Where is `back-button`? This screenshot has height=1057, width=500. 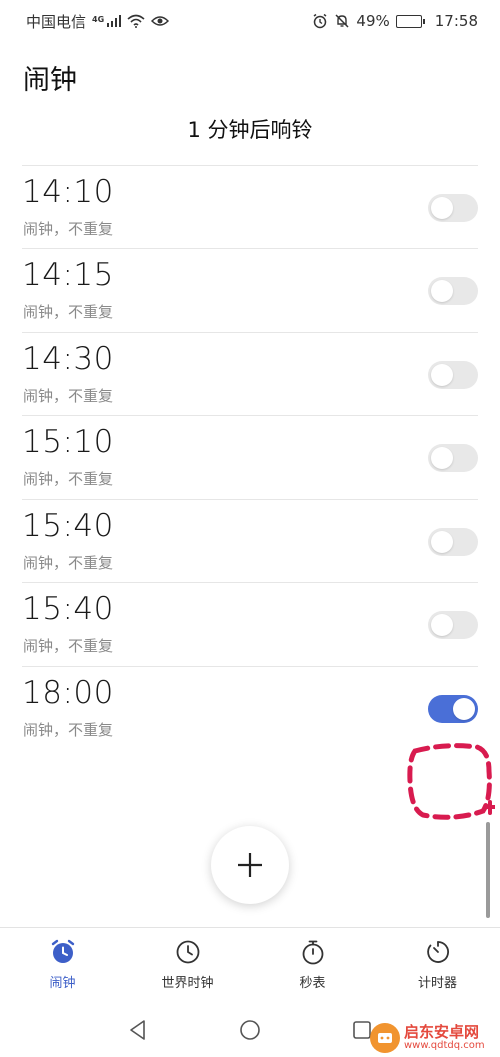 back-button is located at coordinates (138, 1030).